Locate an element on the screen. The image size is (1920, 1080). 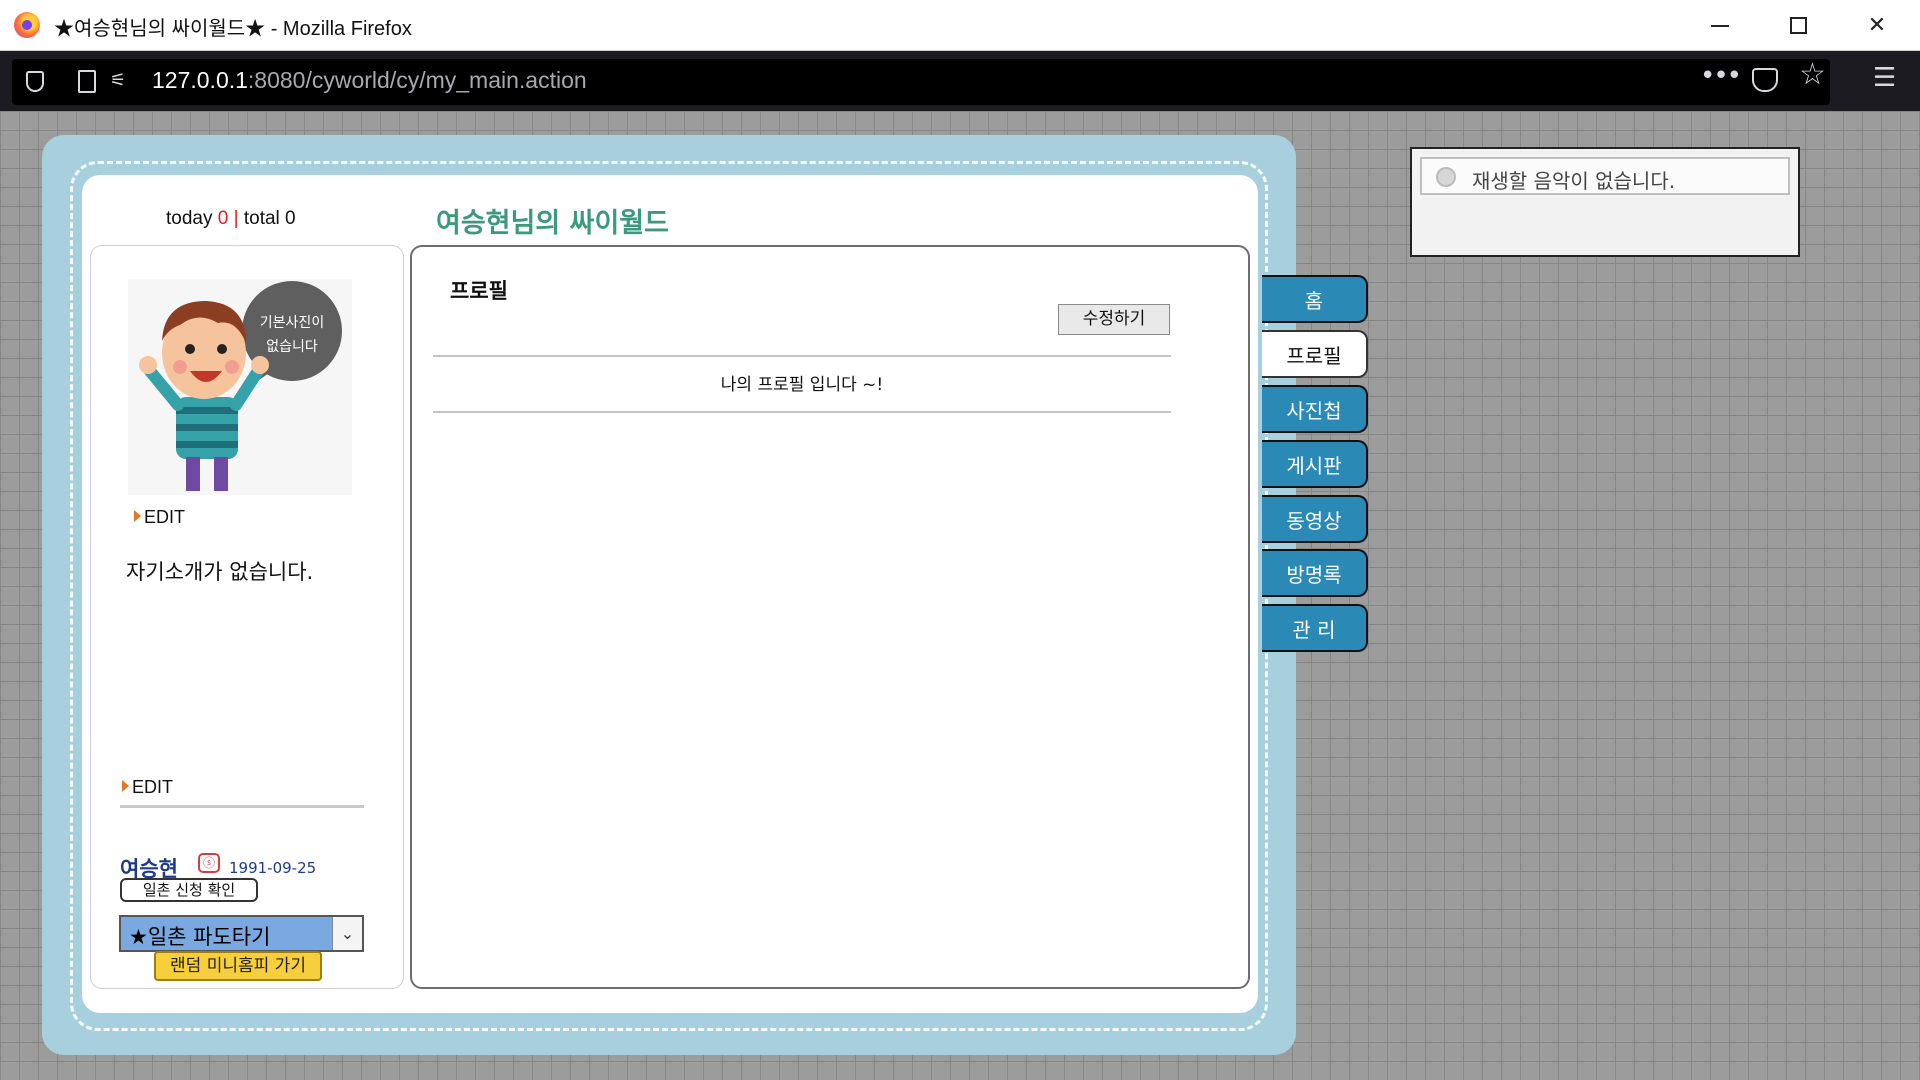
profile-text: 나의 프로필 입니다 ~! is located at coordinates (802, 385).